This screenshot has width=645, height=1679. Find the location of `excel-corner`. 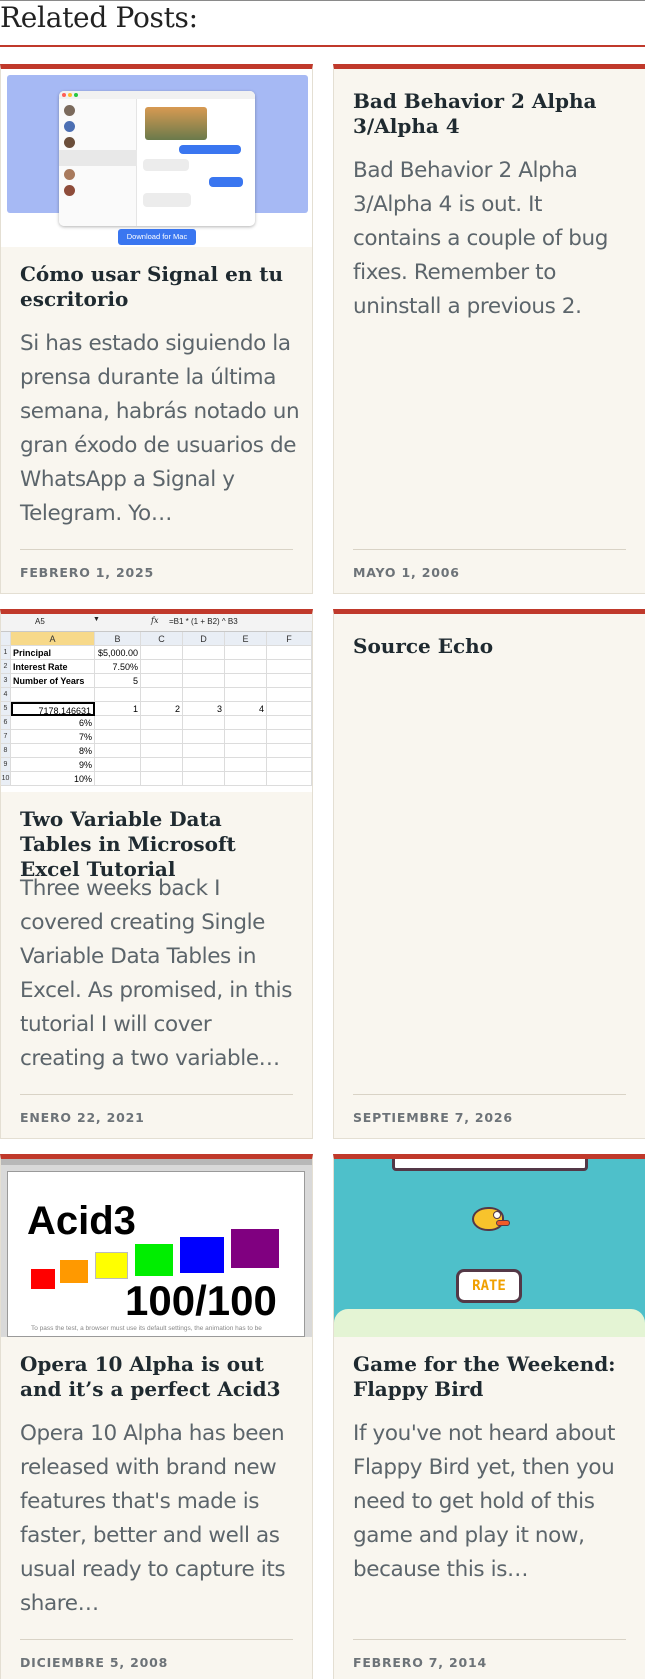

excel-corner is located at coordinates (6, 639).